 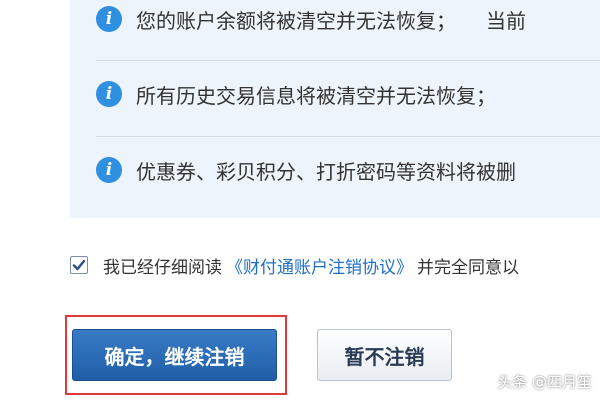 I want to click on agreement-prefix: 我已经仔细阅读, so click(x=162, y=267).